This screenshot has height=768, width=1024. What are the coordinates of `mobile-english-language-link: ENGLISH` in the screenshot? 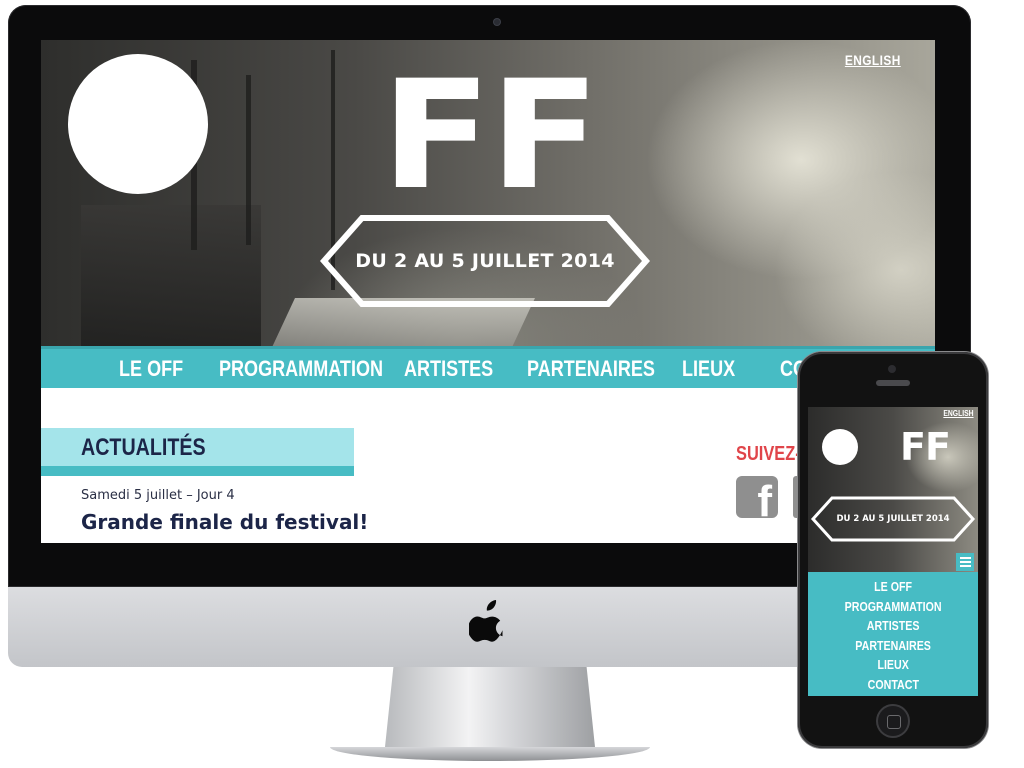 It's located at (959, 413).